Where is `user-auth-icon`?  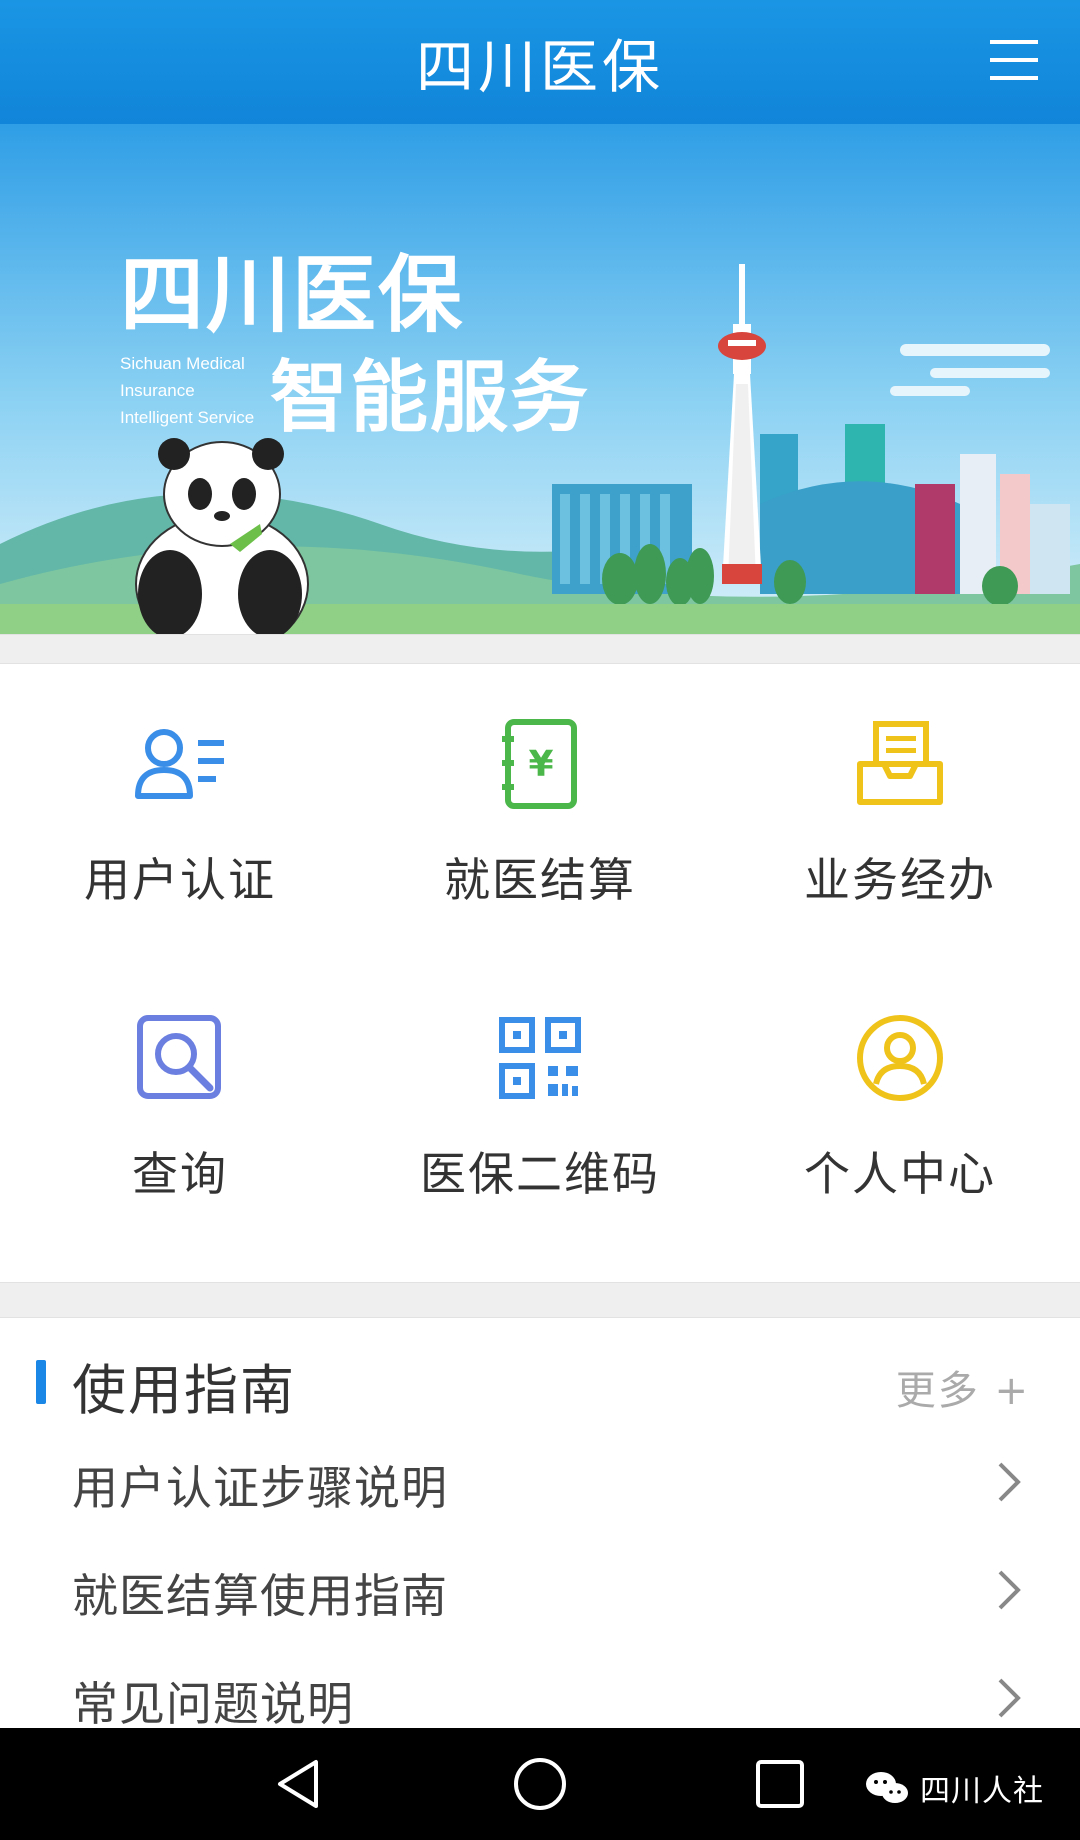
user-auth-icon is located at coordinates (180, 764).